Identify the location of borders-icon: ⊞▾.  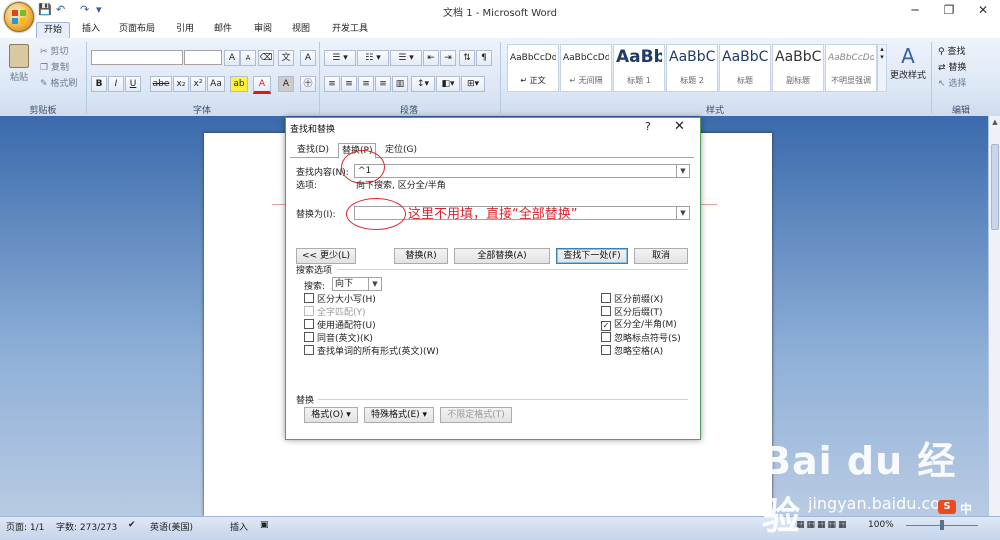
(473, 84).